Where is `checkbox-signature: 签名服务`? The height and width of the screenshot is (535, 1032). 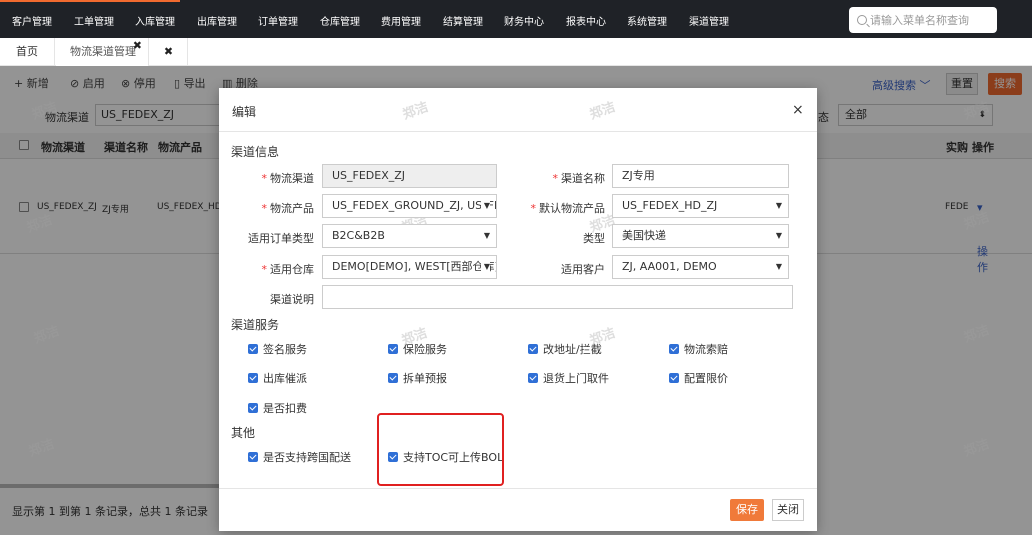 checkbox-signature: 签名服务 is located at coordinates (277, 349).